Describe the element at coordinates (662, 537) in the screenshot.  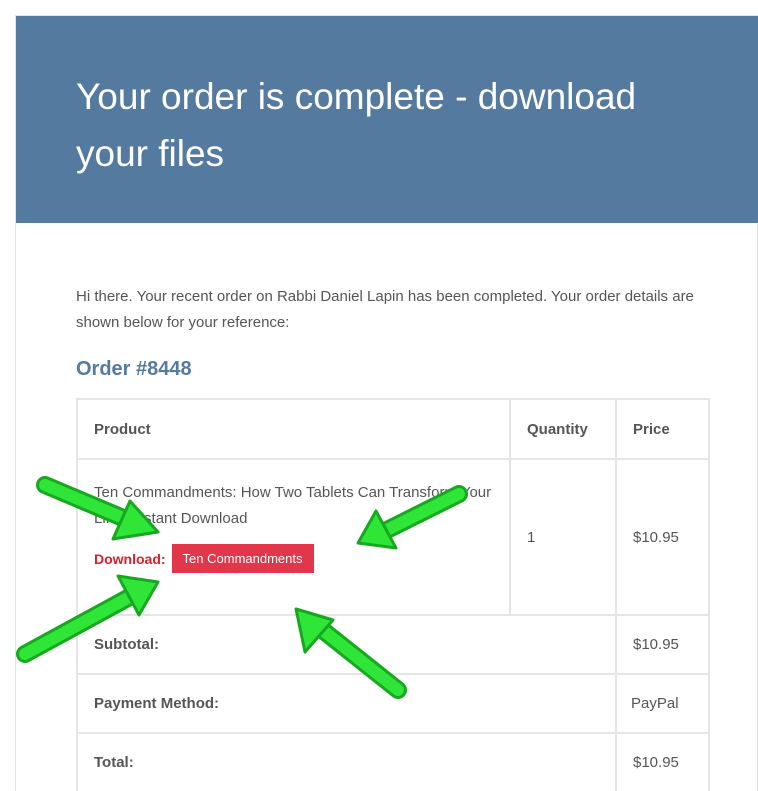
I see `price-cell: $10.95` at that location.